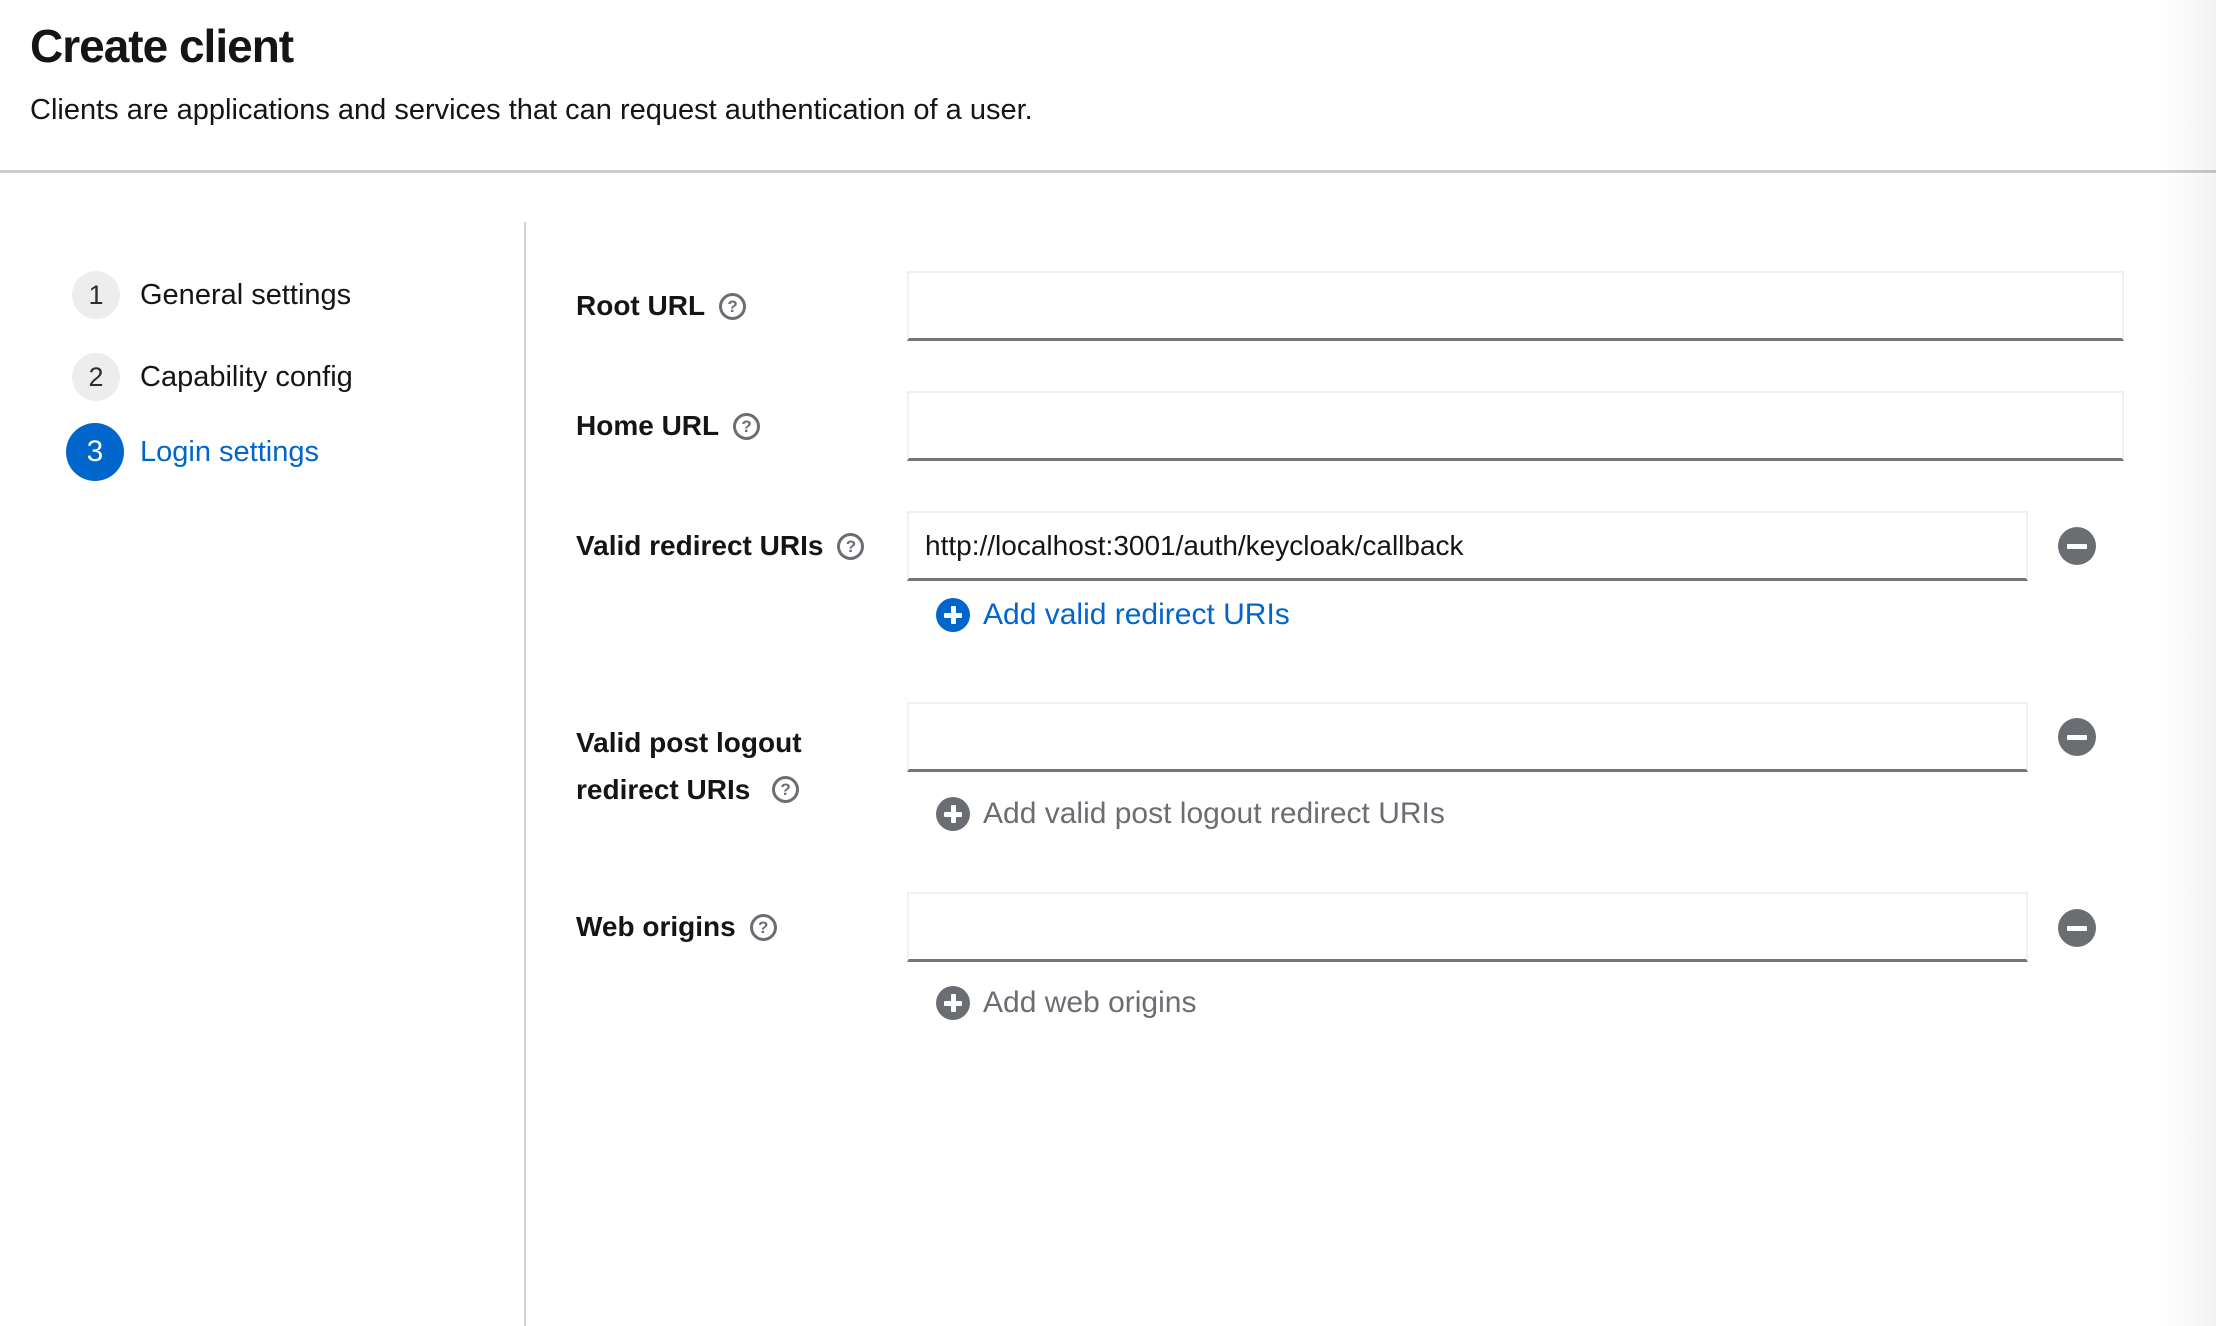 This screenshot has width=2216, height=1326. Describe the element at coordinates (2077, 546) in the screenshot. I see `remove-valid-redirect-uri-button` at that location.